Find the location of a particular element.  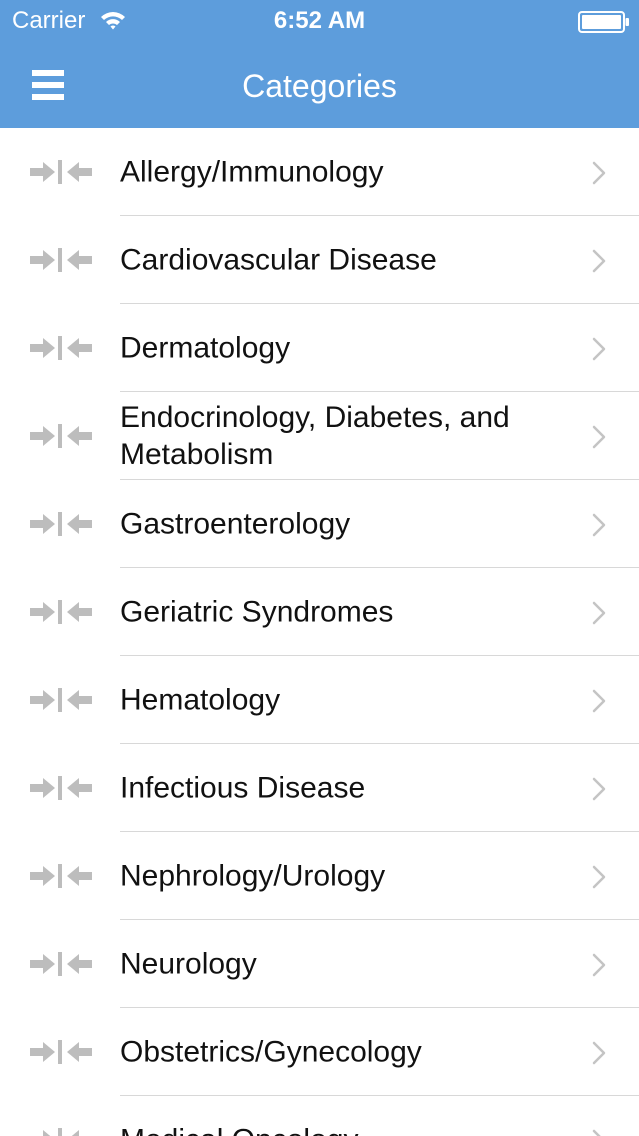

category-label: Medical Oncology is located at coordinates (340, 1129).